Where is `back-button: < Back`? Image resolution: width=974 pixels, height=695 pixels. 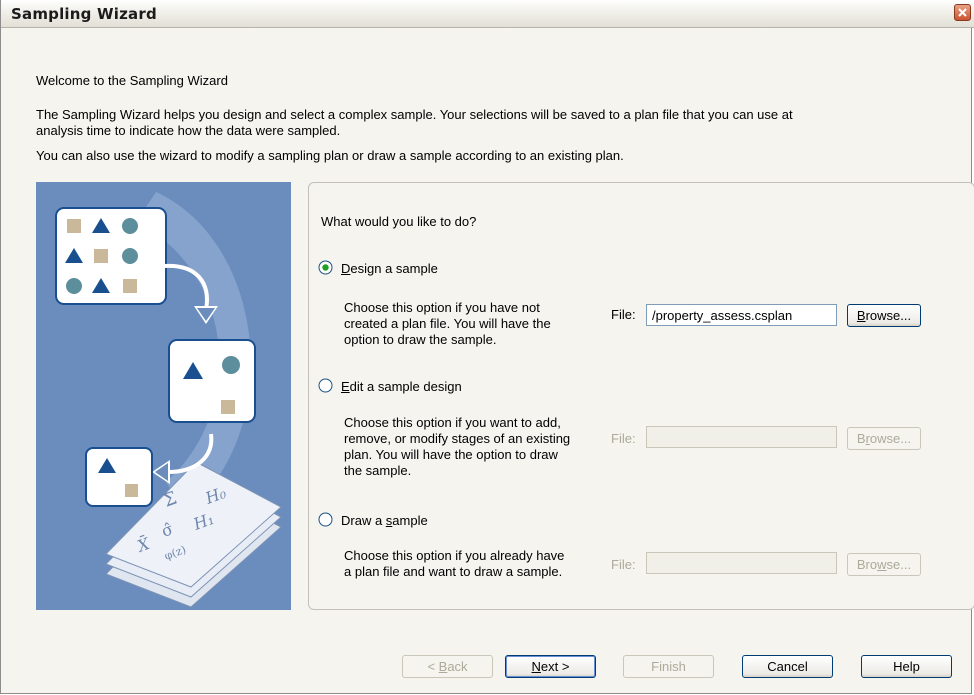
back-button: < Back is located at coordinates (447, 666).